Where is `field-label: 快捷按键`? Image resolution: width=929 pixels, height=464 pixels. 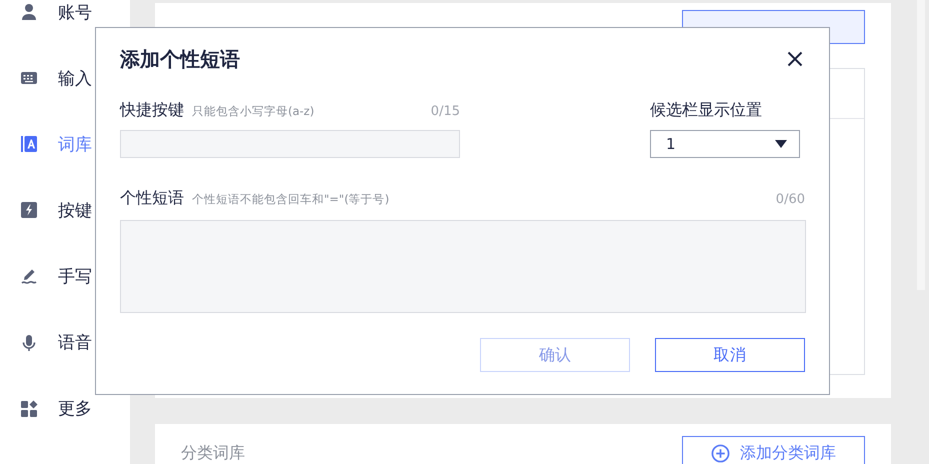 field-label: 快捷按键 is located at coordinates (152, 110).